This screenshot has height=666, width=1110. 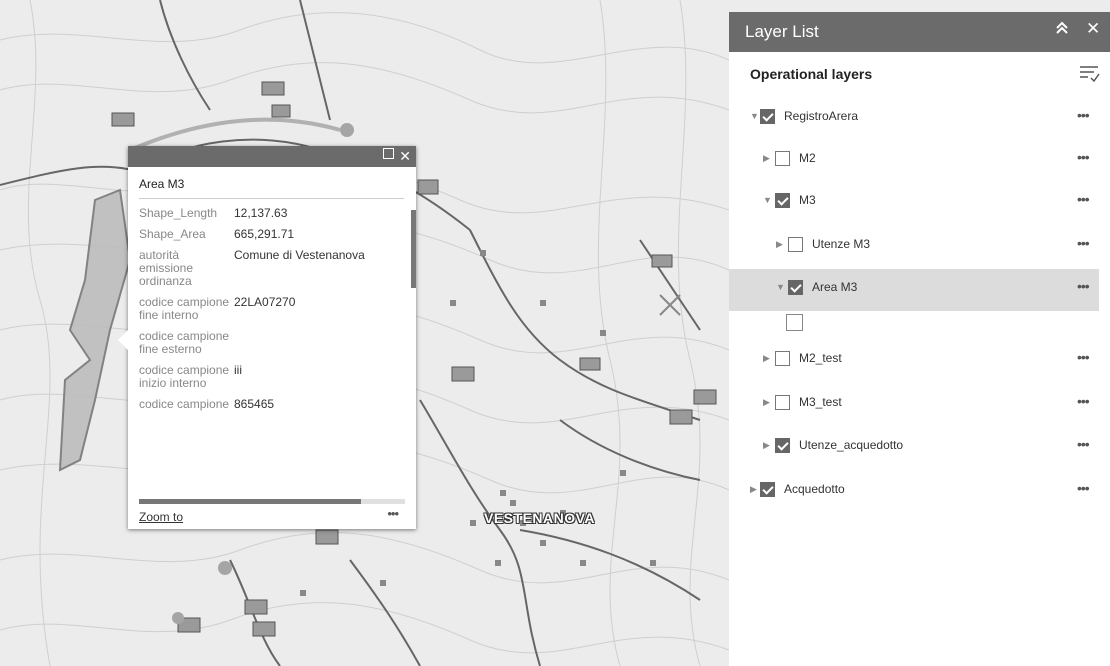 What do you see at coordinates (851, 445) in the screenshot?
I see `layer-label: Utenze_acquedotto` at bounding box center [851, 445].